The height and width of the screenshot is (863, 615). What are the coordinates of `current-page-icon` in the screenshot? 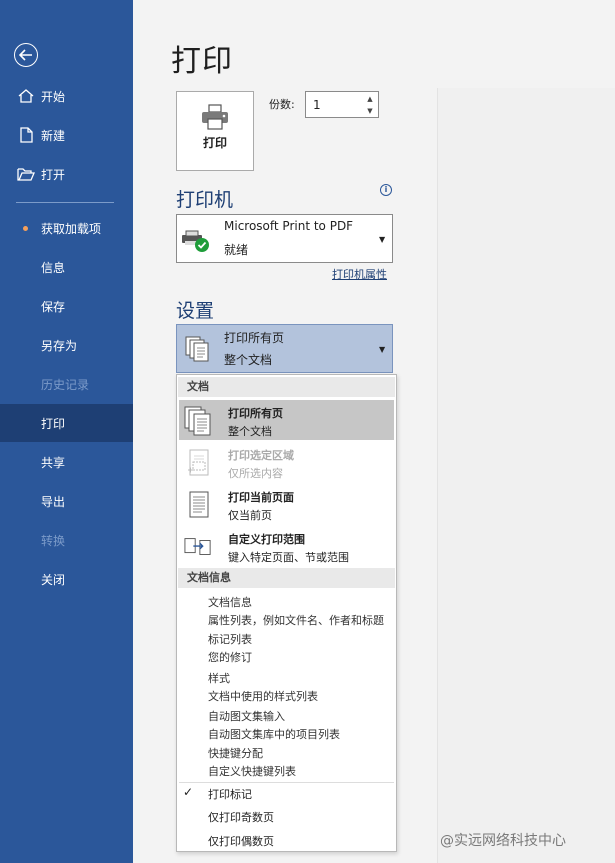 It's located at (199, 504).